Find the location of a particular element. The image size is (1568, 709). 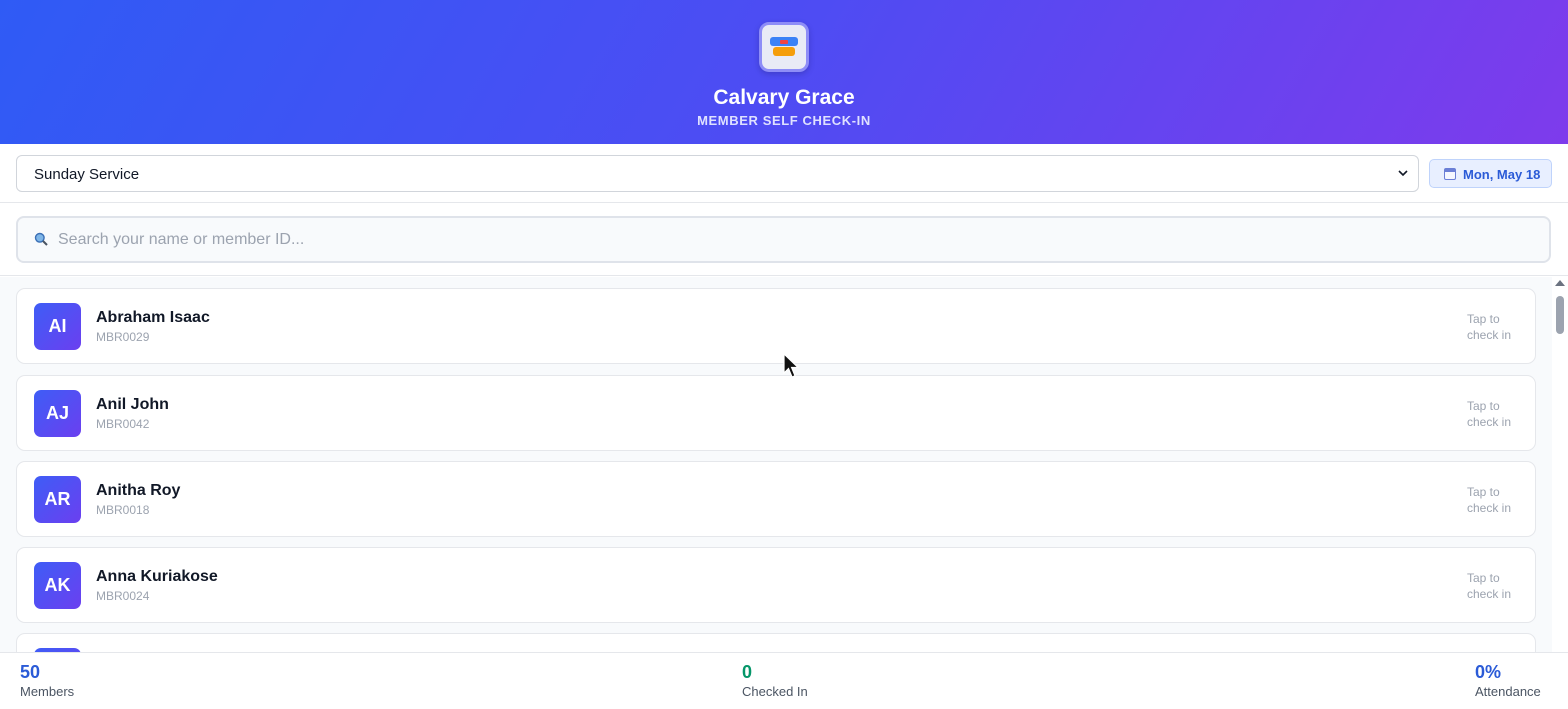

member-row-partial is located at coordinates (776, 642).